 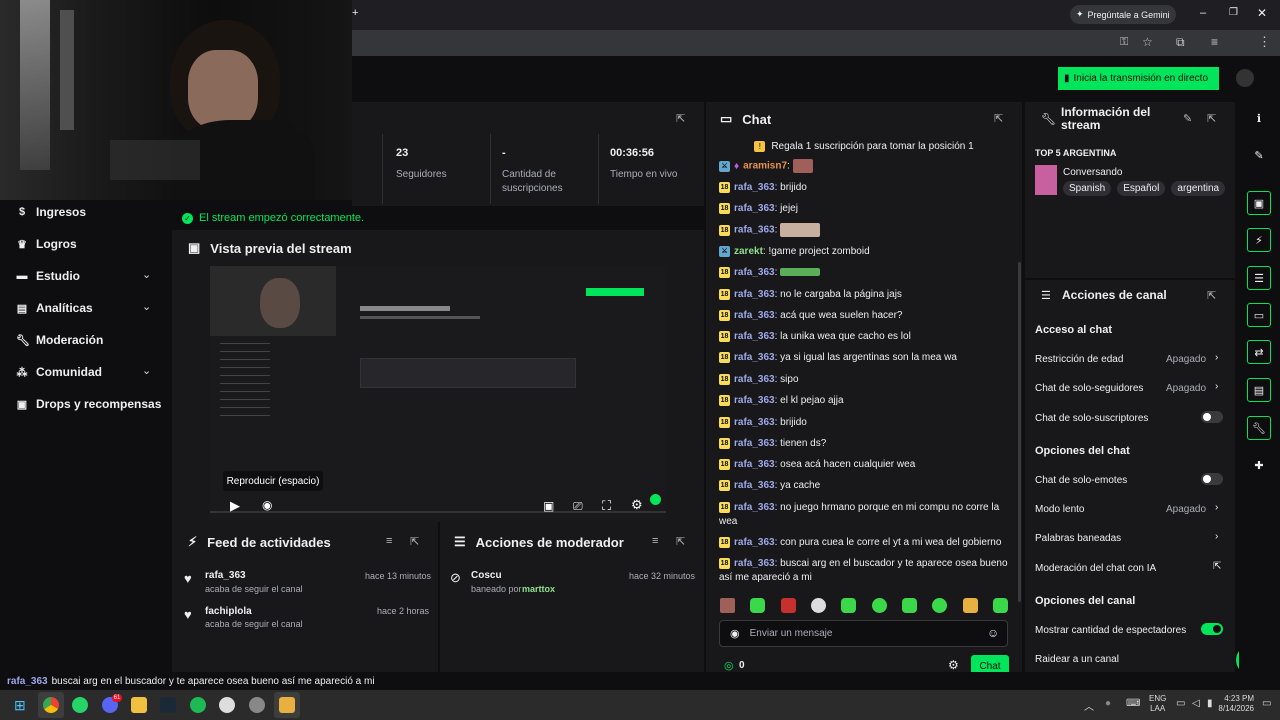 I want to click on spotify-icon, so click(x=198, y=705).